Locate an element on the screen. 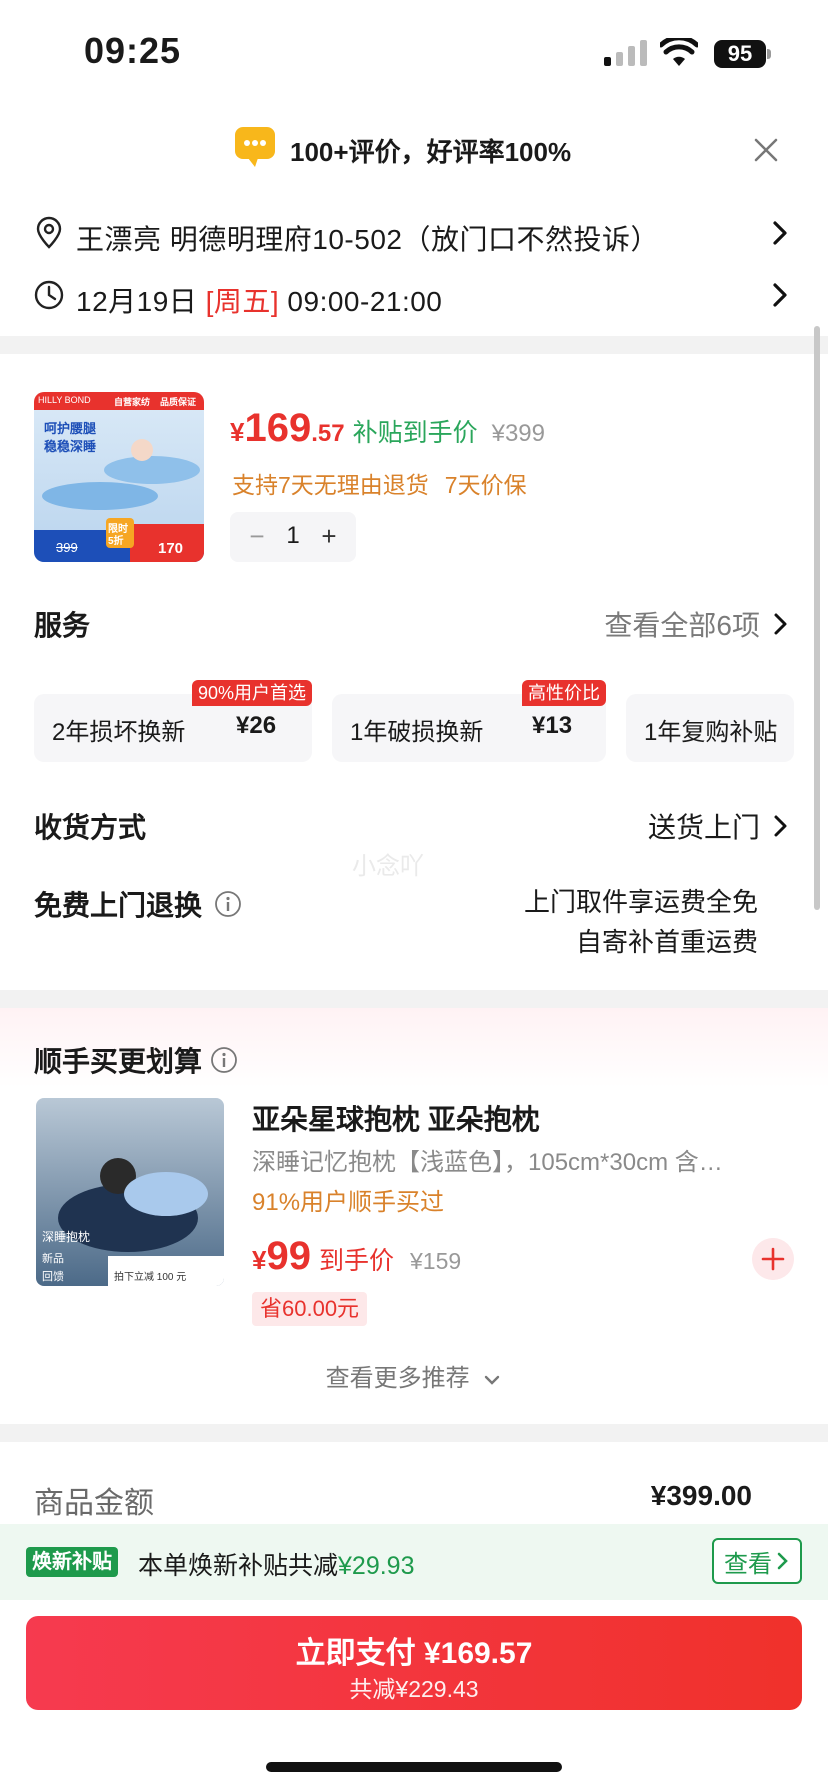 Image resolution: width=828 pixels, height=1792 pixels. product-image-brand: HILLY BOND is located at coordinates (64, 400).